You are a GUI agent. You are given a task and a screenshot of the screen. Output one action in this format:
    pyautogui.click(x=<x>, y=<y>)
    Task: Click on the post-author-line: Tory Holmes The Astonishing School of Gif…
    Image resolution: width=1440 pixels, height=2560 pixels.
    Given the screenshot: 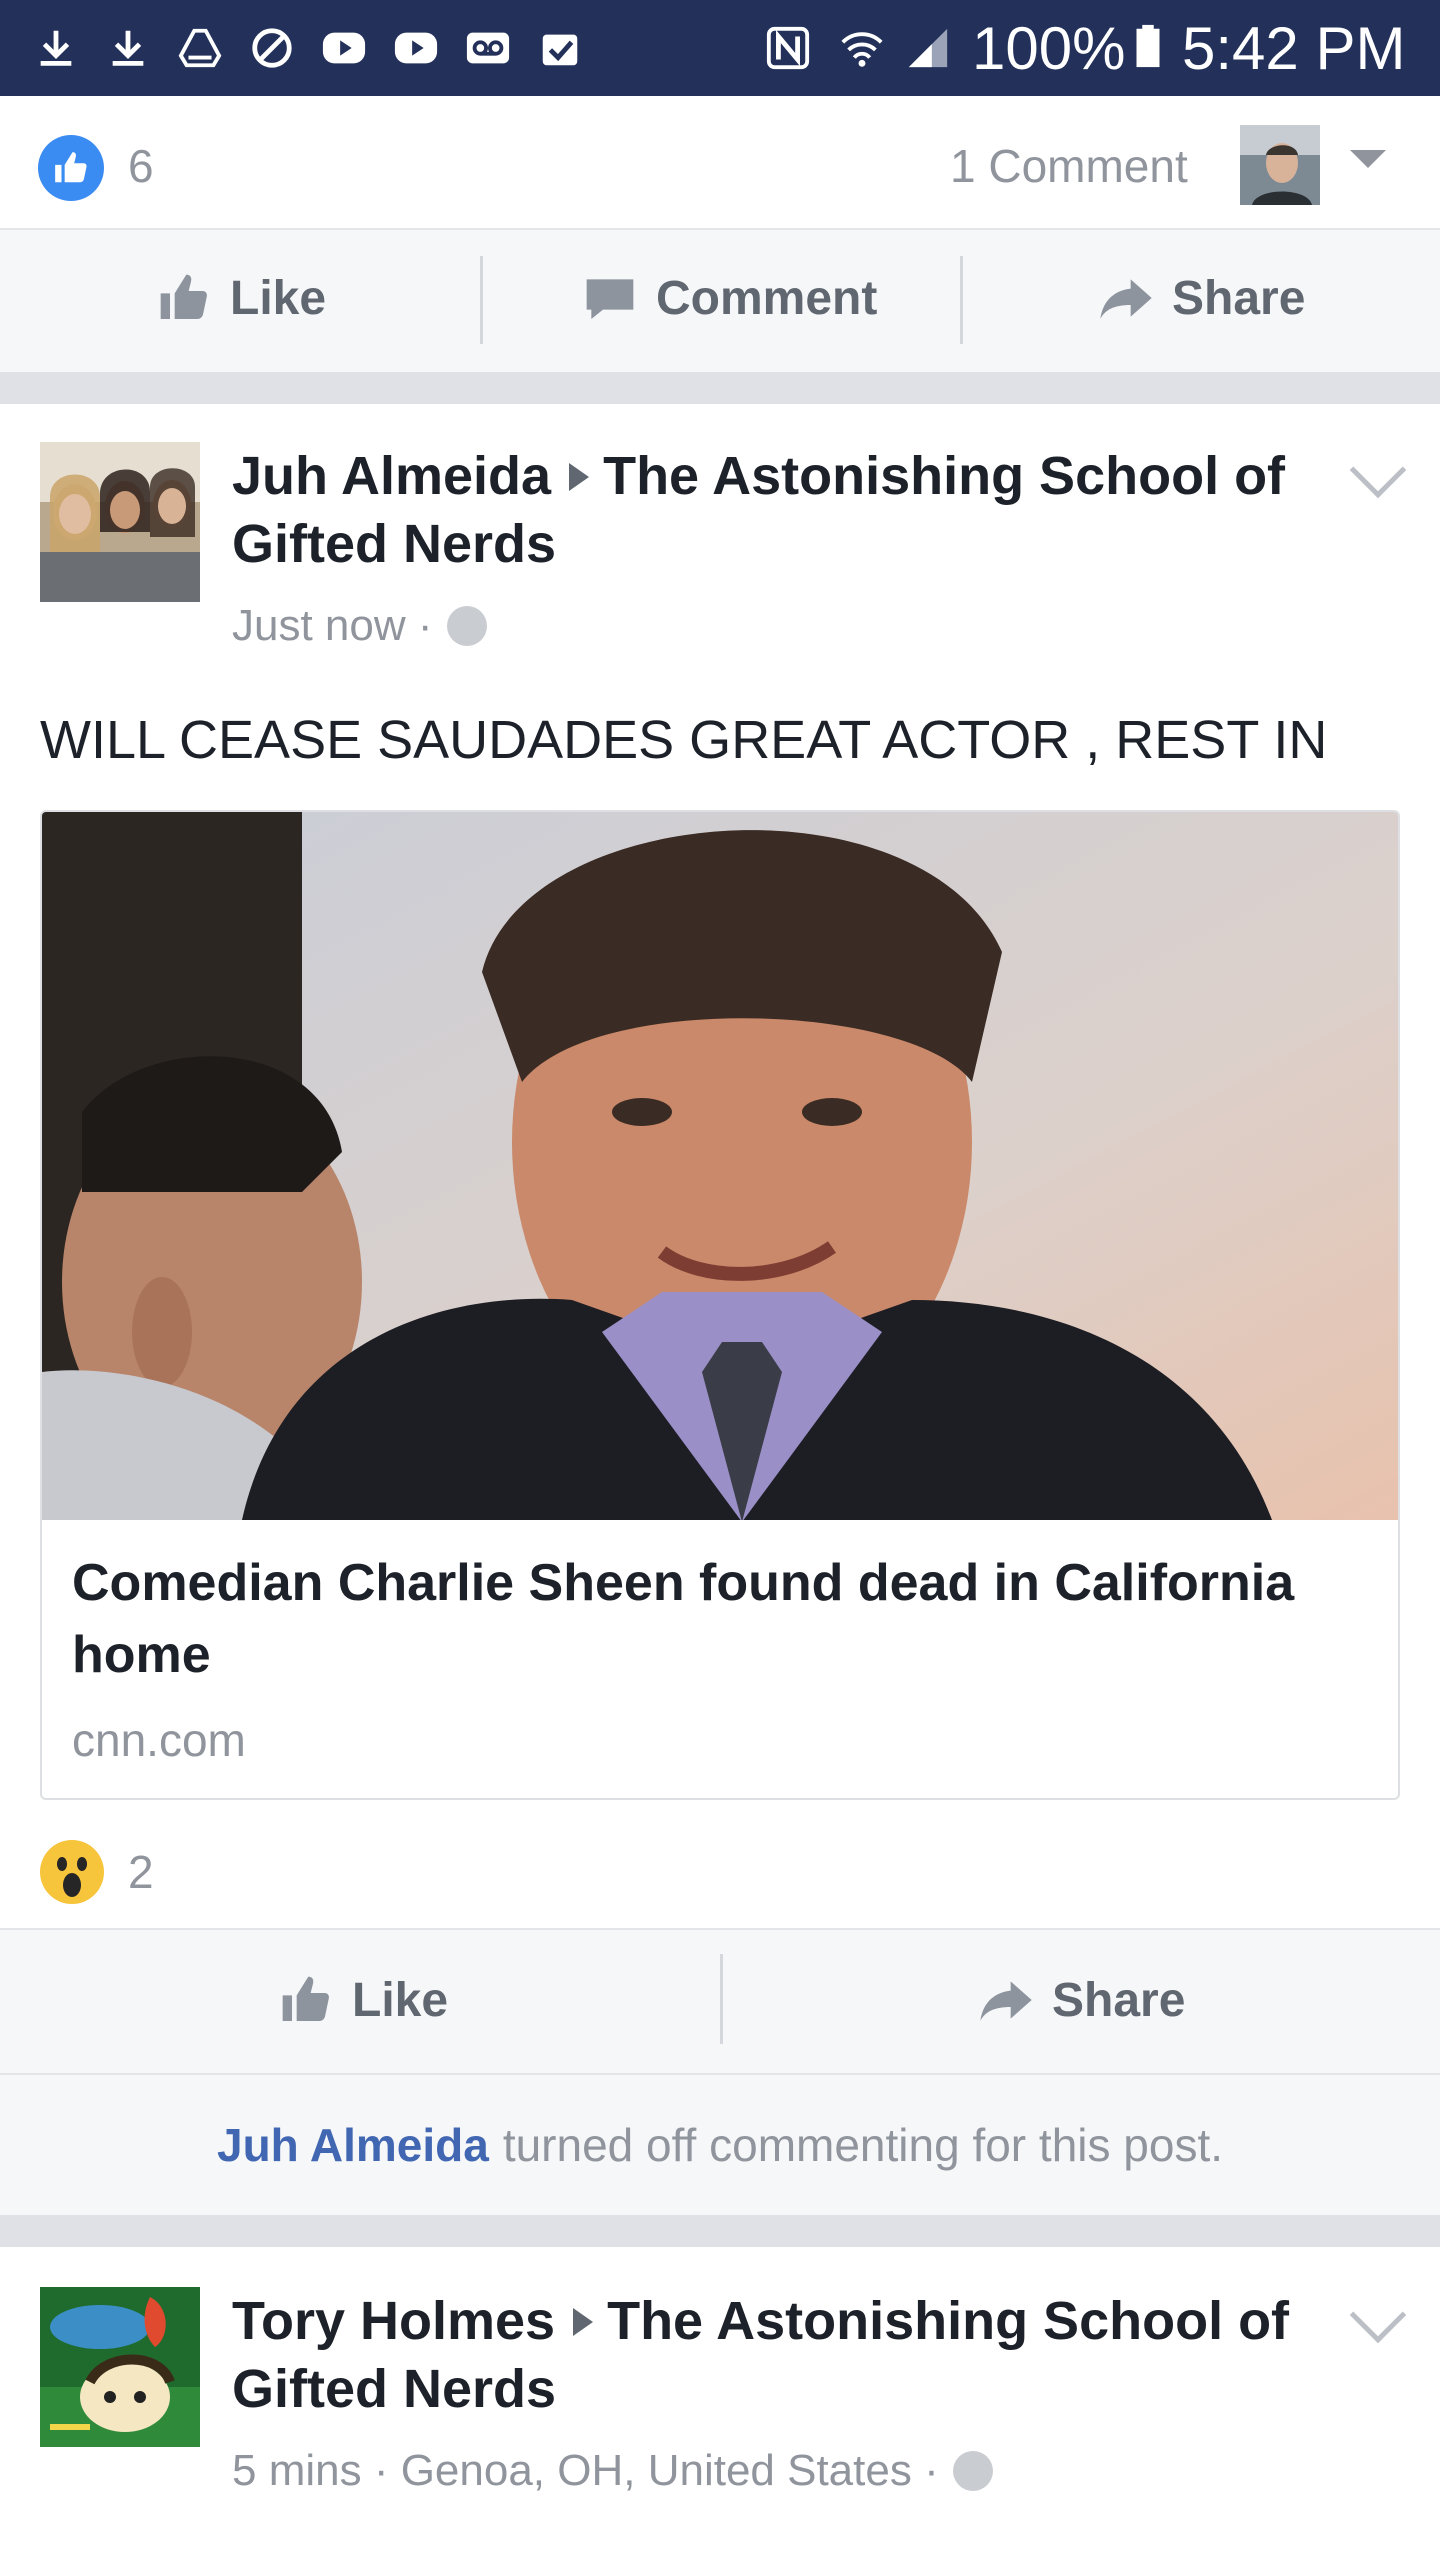 What is the action you would take?
    pyautogui.click(x=802, y=2355)
    